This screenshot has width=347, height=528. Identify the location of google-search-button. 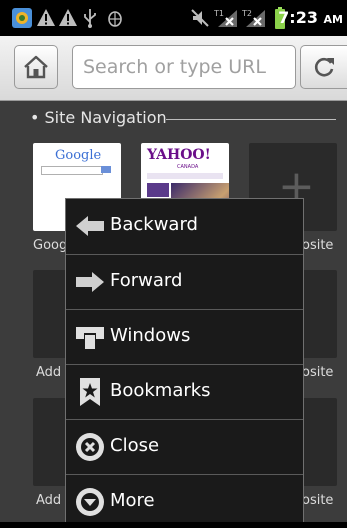
(106, 169).